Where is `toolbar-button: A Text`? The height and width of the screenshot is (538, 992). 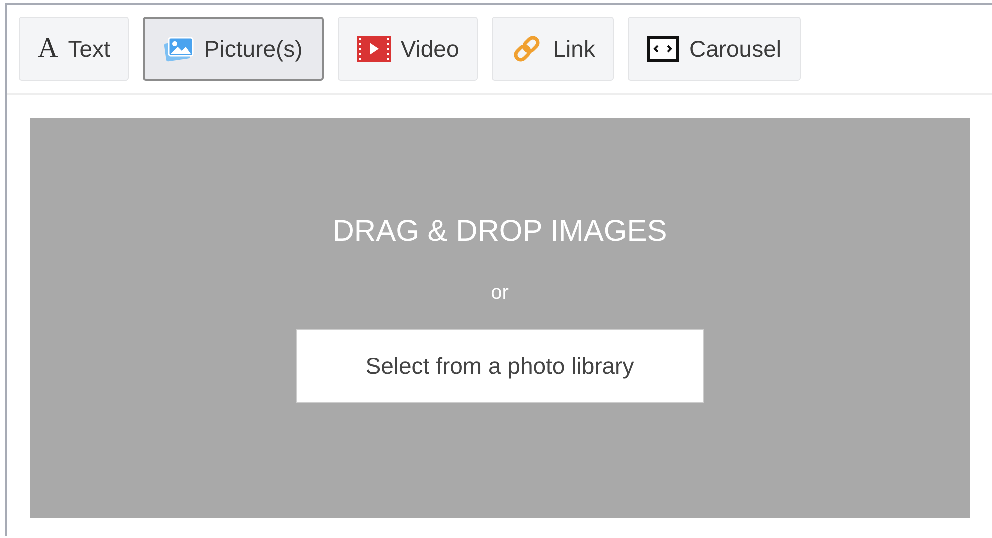
toolbar-button: A Text is located at coordinates (74, 49).